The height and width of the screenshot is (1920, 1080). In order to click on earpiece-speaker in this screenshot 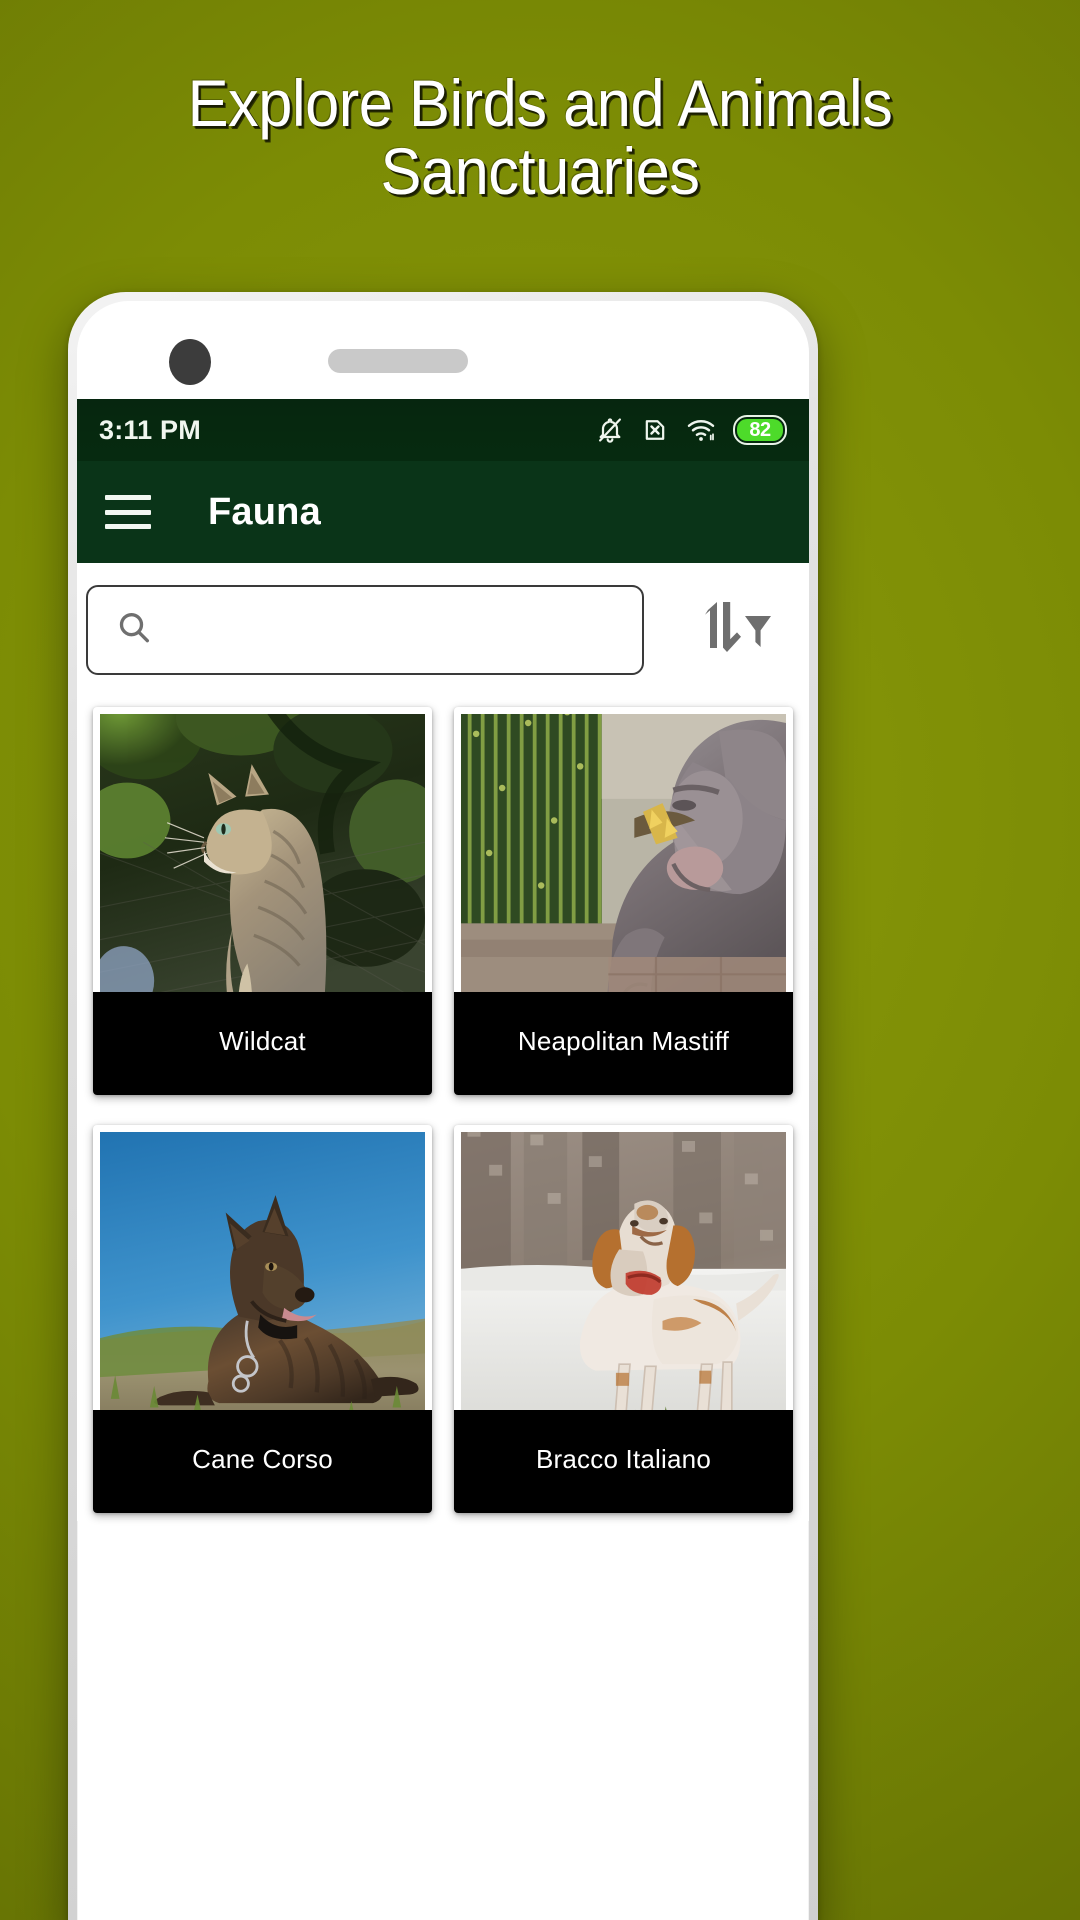, I will do `click(398, 361)`.